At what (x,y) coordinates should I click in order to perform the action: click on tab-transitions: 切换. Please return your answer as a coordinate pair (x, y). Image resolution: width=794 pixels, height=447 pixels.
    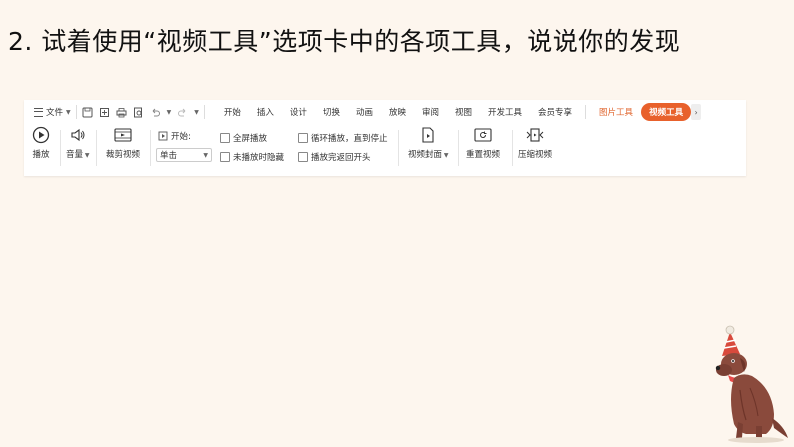
    Looking at the image, I should click on (331, 112).